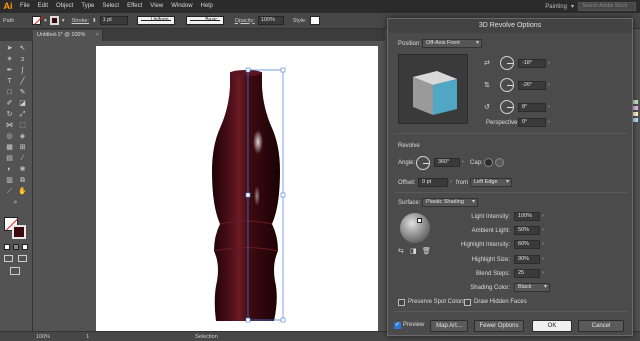  Describe the element at coordinates (549, 85) in the screenshot. I see `y-angle-arrow-icon: ›` at that location.